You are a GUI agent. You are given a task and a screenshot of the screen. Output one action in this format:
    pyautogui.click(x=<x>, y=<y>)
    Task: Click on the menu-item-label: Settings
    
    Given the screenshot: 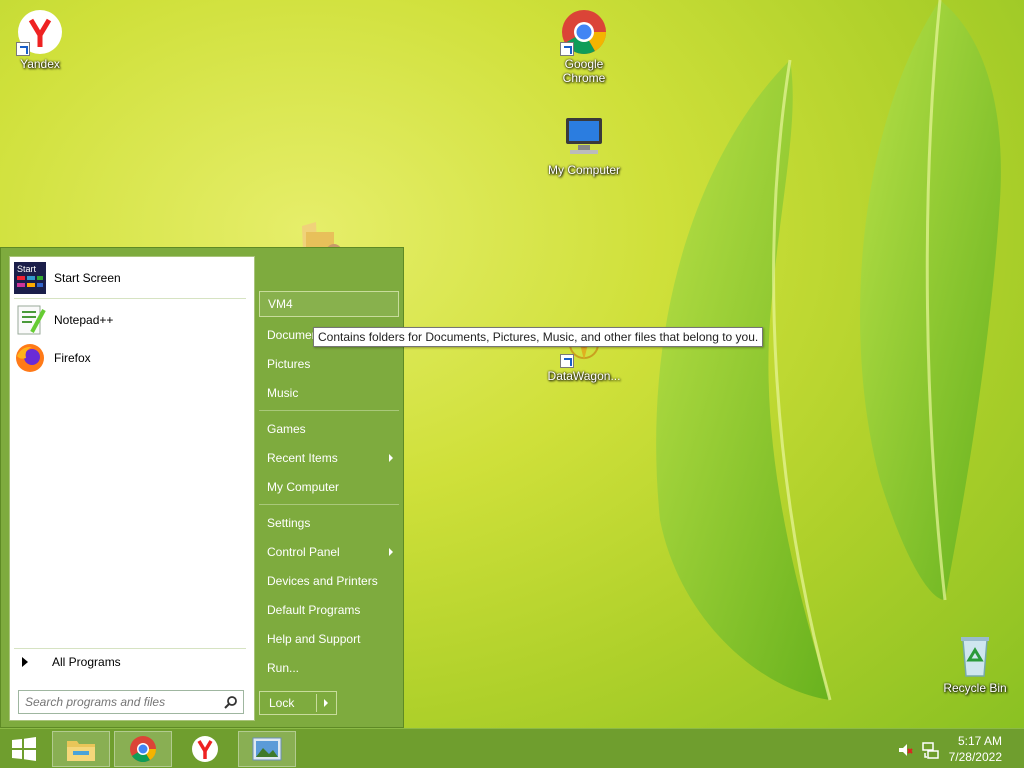 What is the action you would take?
    pyautogui.click(x=289, y=523)
    